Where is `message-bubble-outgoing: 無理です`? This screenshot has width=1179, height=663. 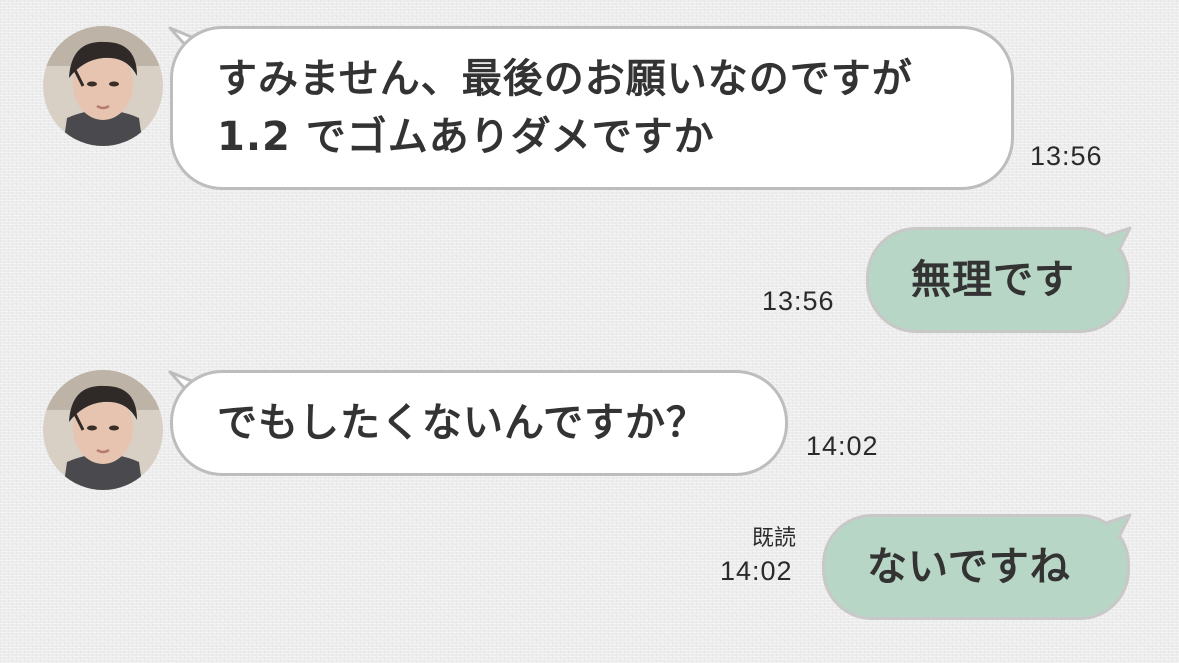
message-bubble-outgoing: 無理です is located at coordinates (998, 280).